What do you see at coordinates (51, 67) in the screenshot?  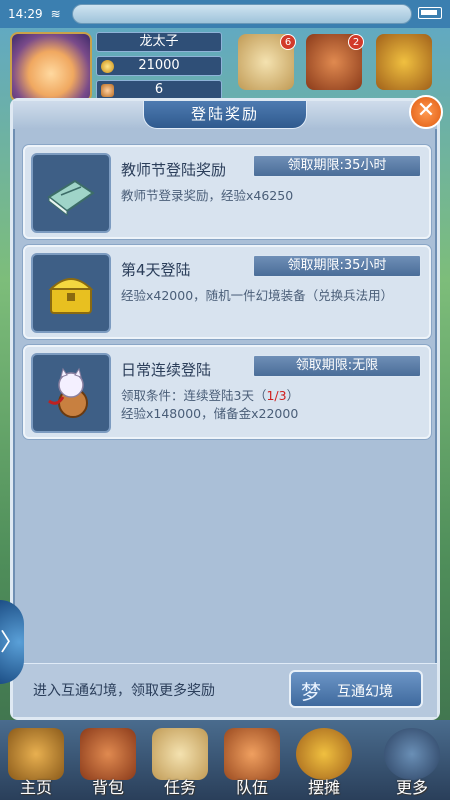 I see `player-avatar` at bounding box center [51, 67].